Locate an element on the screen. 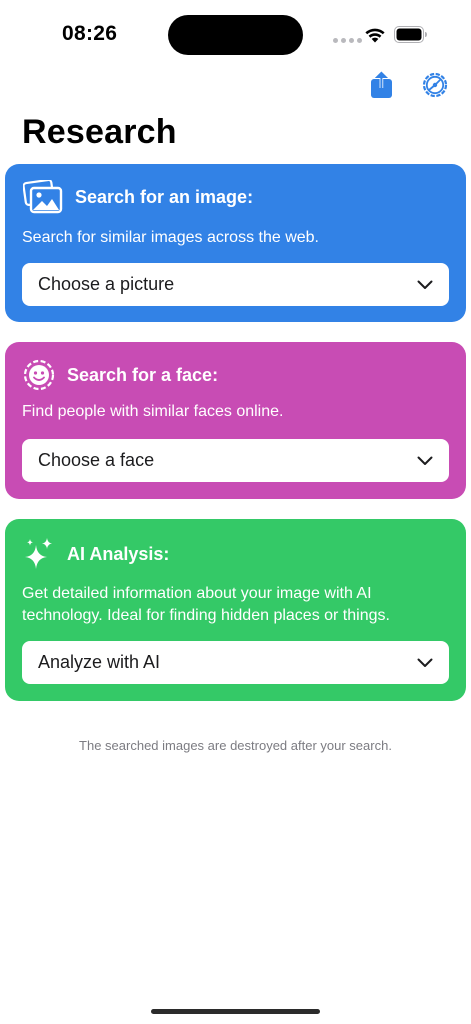 Image resolution: width=471 pixels, height=1024 pixels. card-header: Search for a face: is located at coordinates (120, 375).